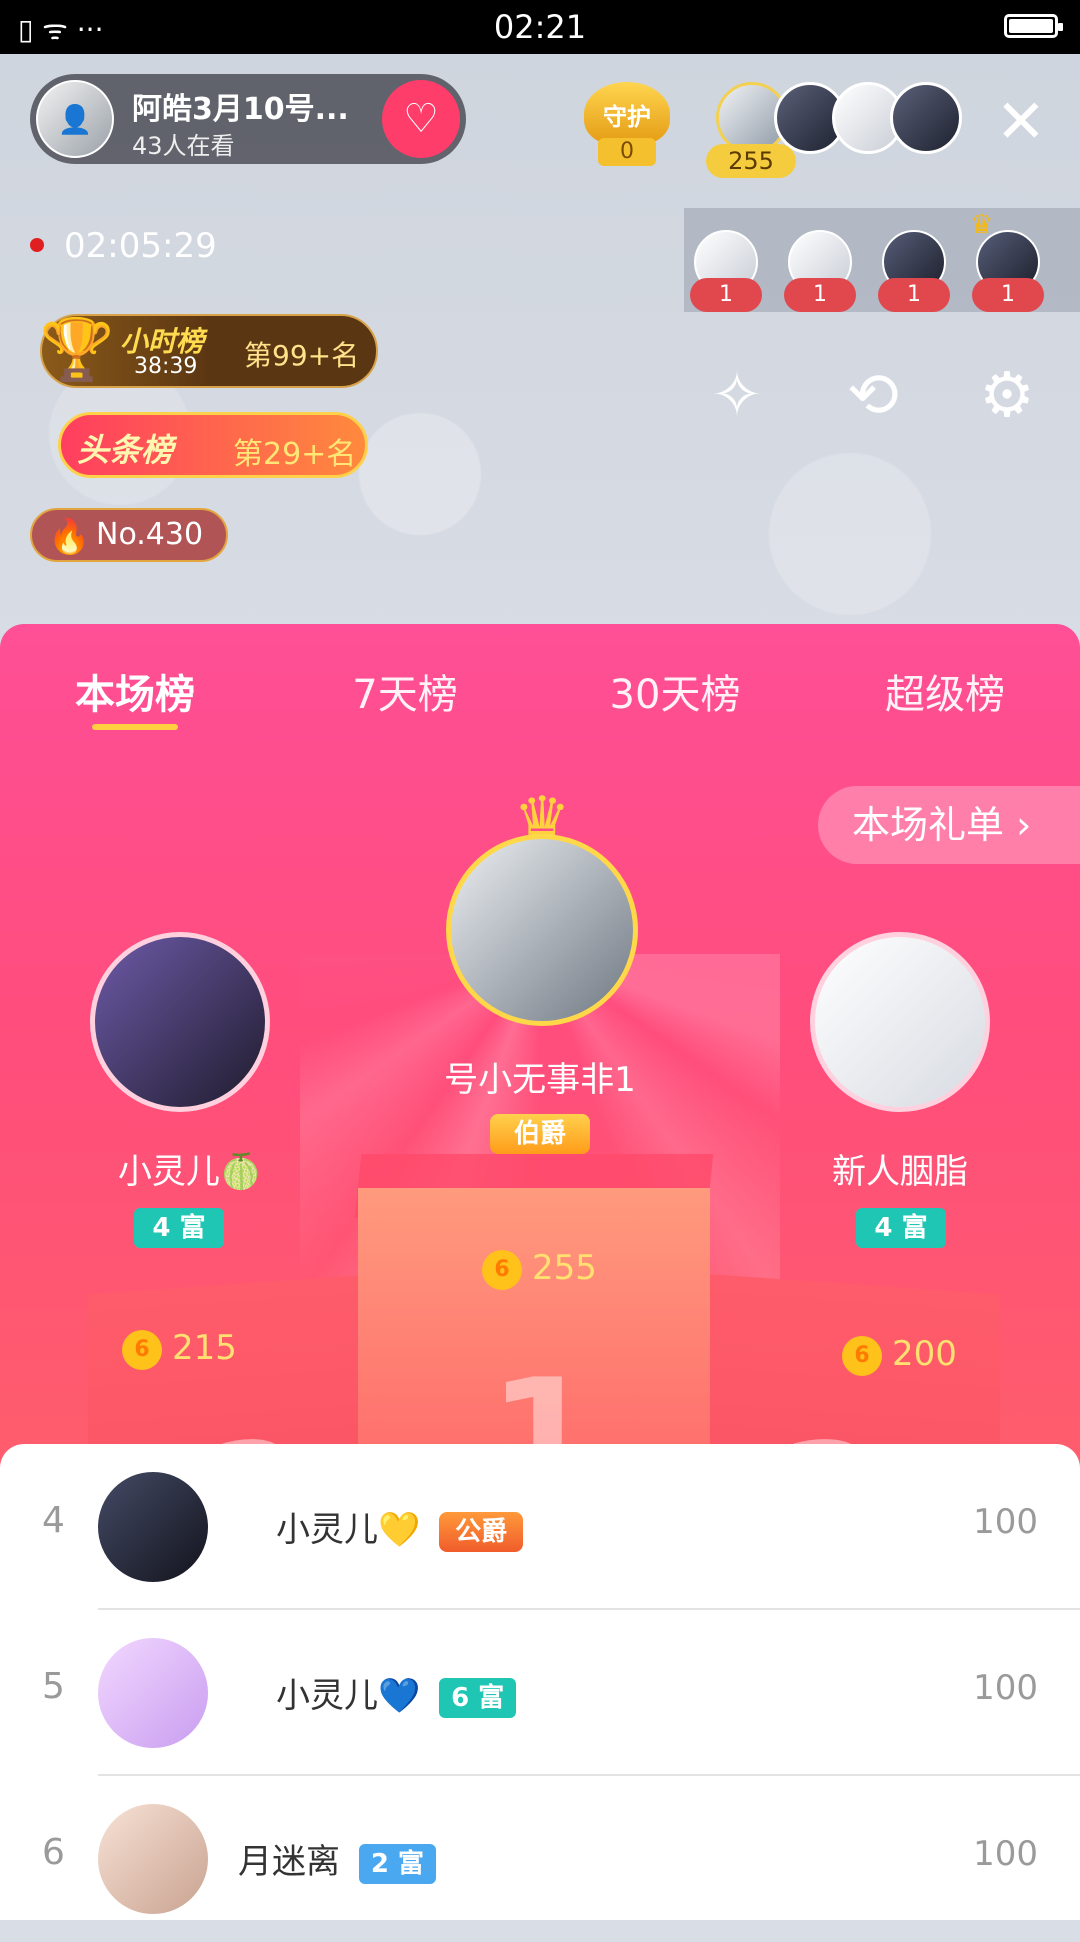 The image size is (1080, 1942). Describe the element at coordinates (627, 114) in the screenshot. I see `guard-label: 守护` at that location.